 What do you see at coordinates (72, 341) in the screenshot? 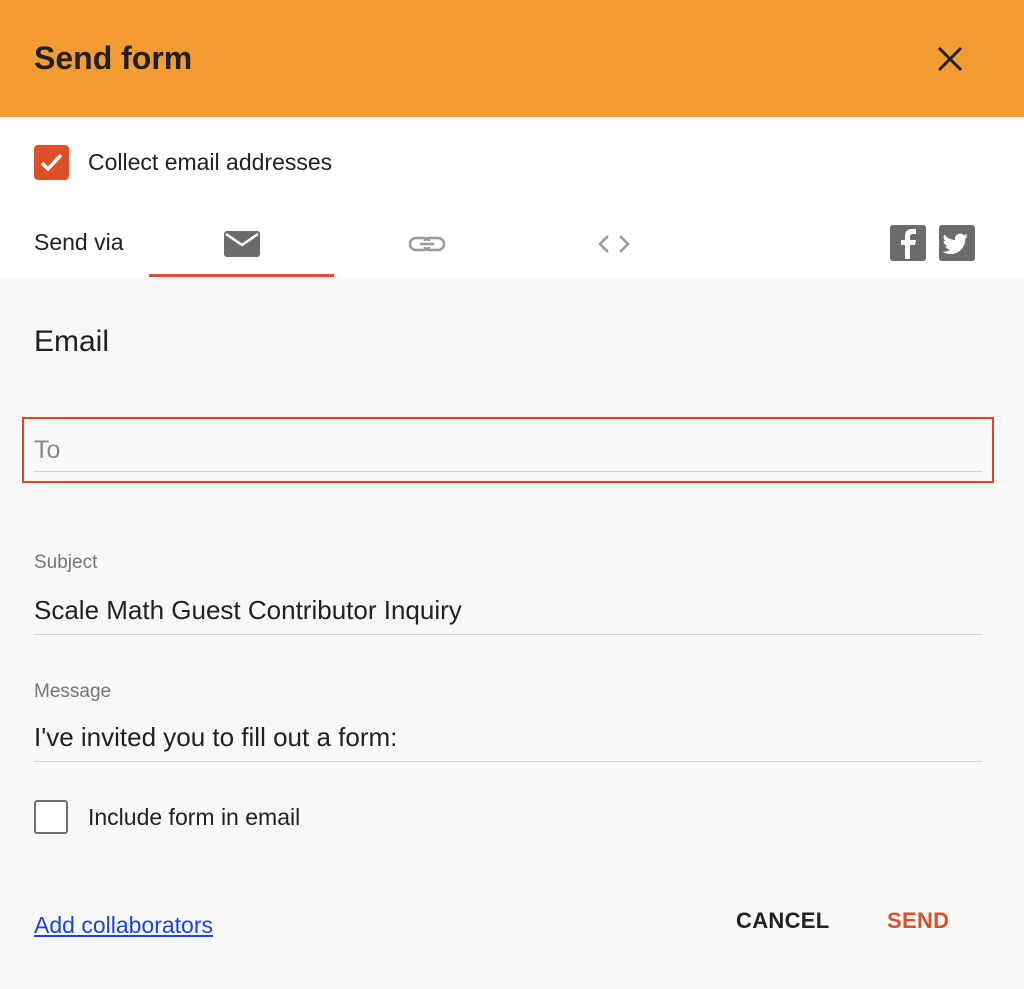
I see `email-section-title: Email` at bounding box center [72, 341].